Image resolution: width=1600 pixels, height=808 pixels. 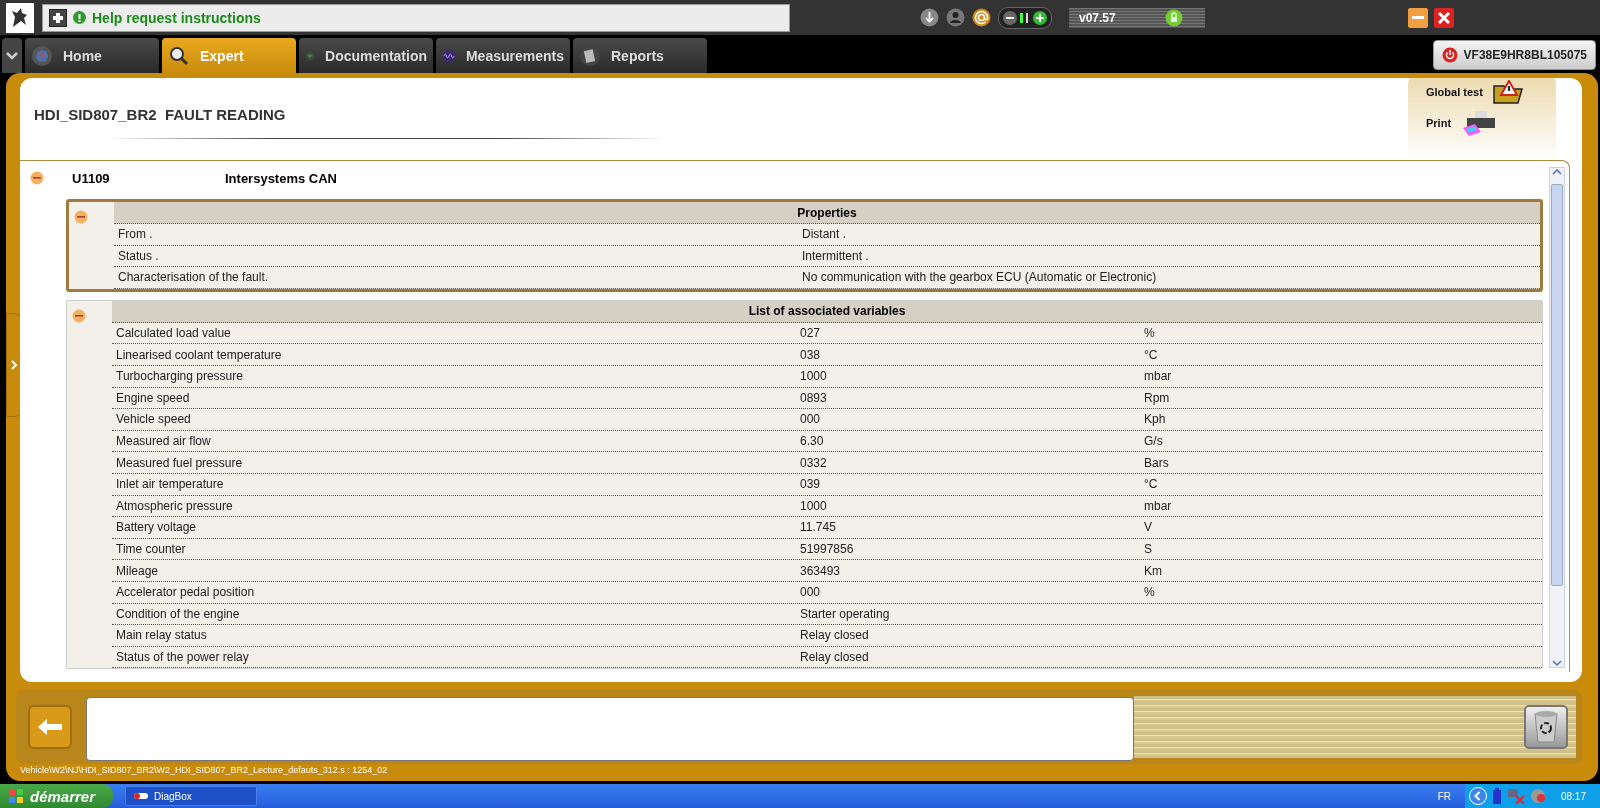 What do you see at coordinates (185, 592) in the screenshot?
I see `table-cell-text: Accelerator pedal position` at bounding box center [185, 592].